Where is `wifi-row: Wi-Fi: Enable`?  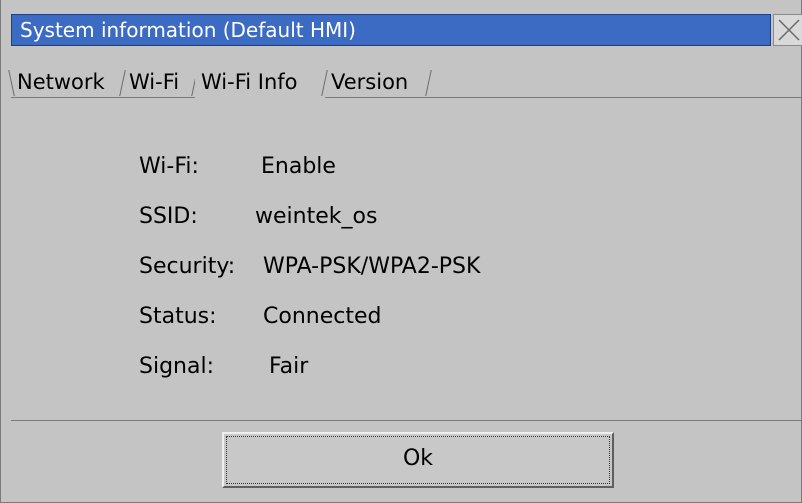
wifi-row: Wi-Fi: Enable is located at coordinates (237, 167).